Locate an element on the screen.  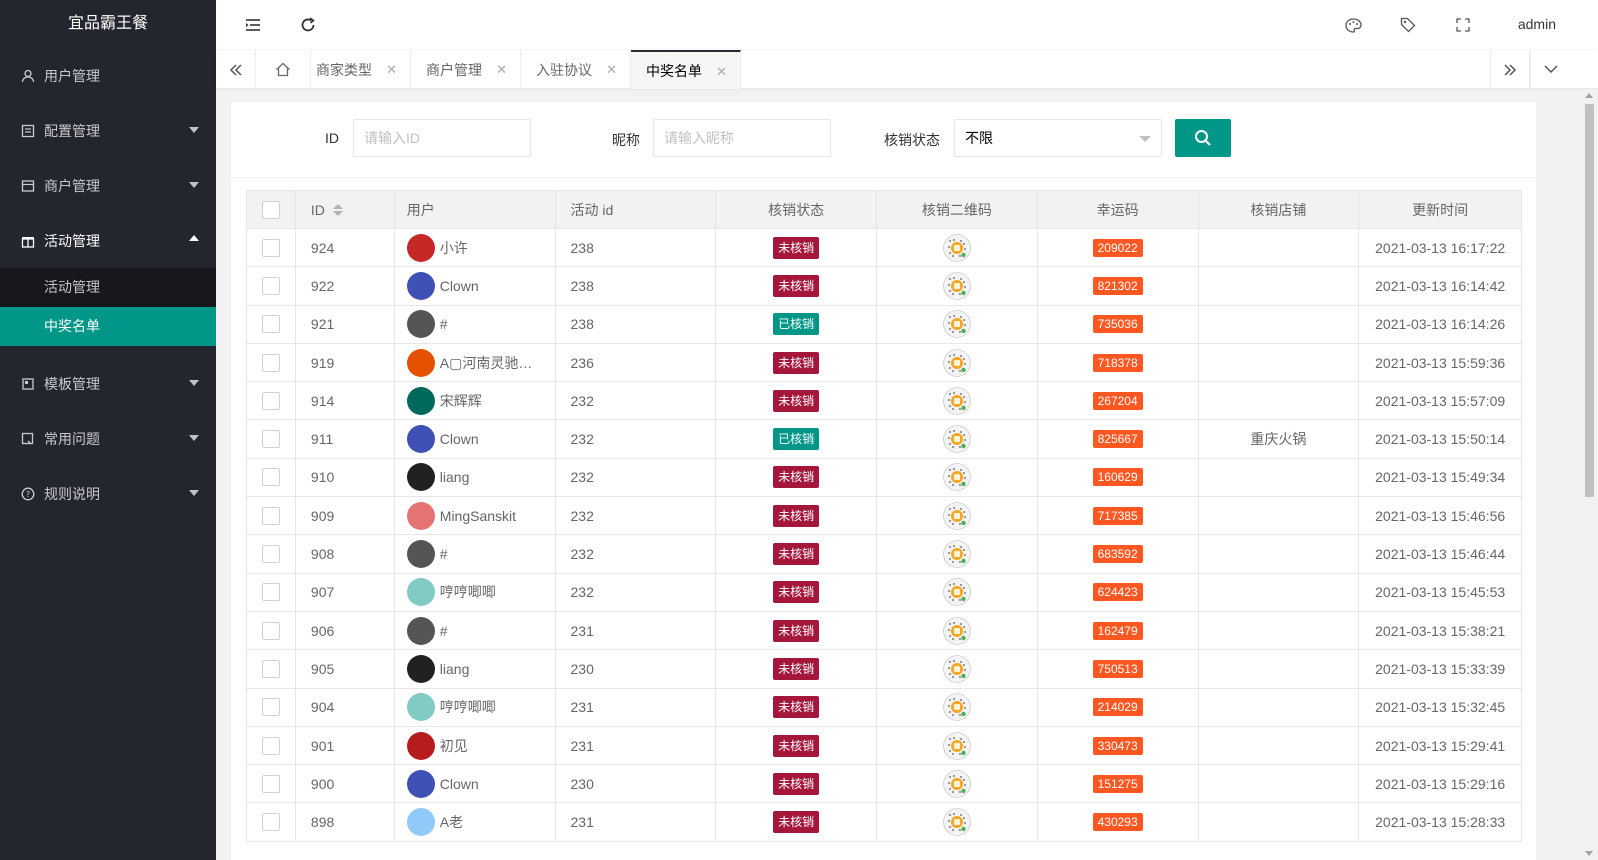
search-button is located at coordinates (1203, 138).